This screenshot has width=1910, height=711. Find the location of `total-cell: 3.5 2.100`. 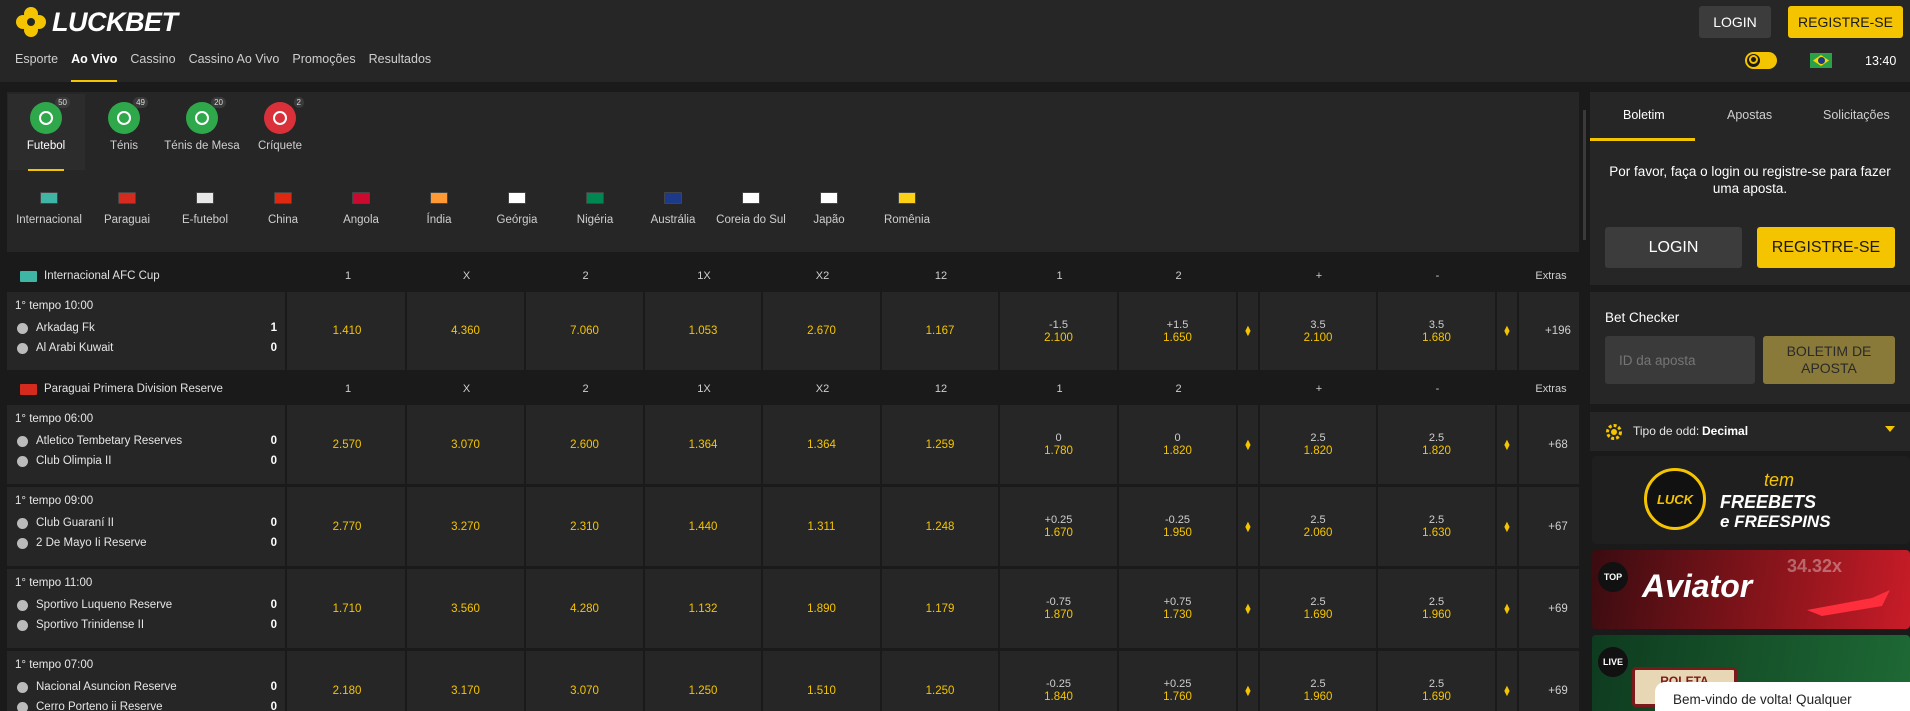

total-cell: 3.5 2.100 is located at coordinates (1319, 331).